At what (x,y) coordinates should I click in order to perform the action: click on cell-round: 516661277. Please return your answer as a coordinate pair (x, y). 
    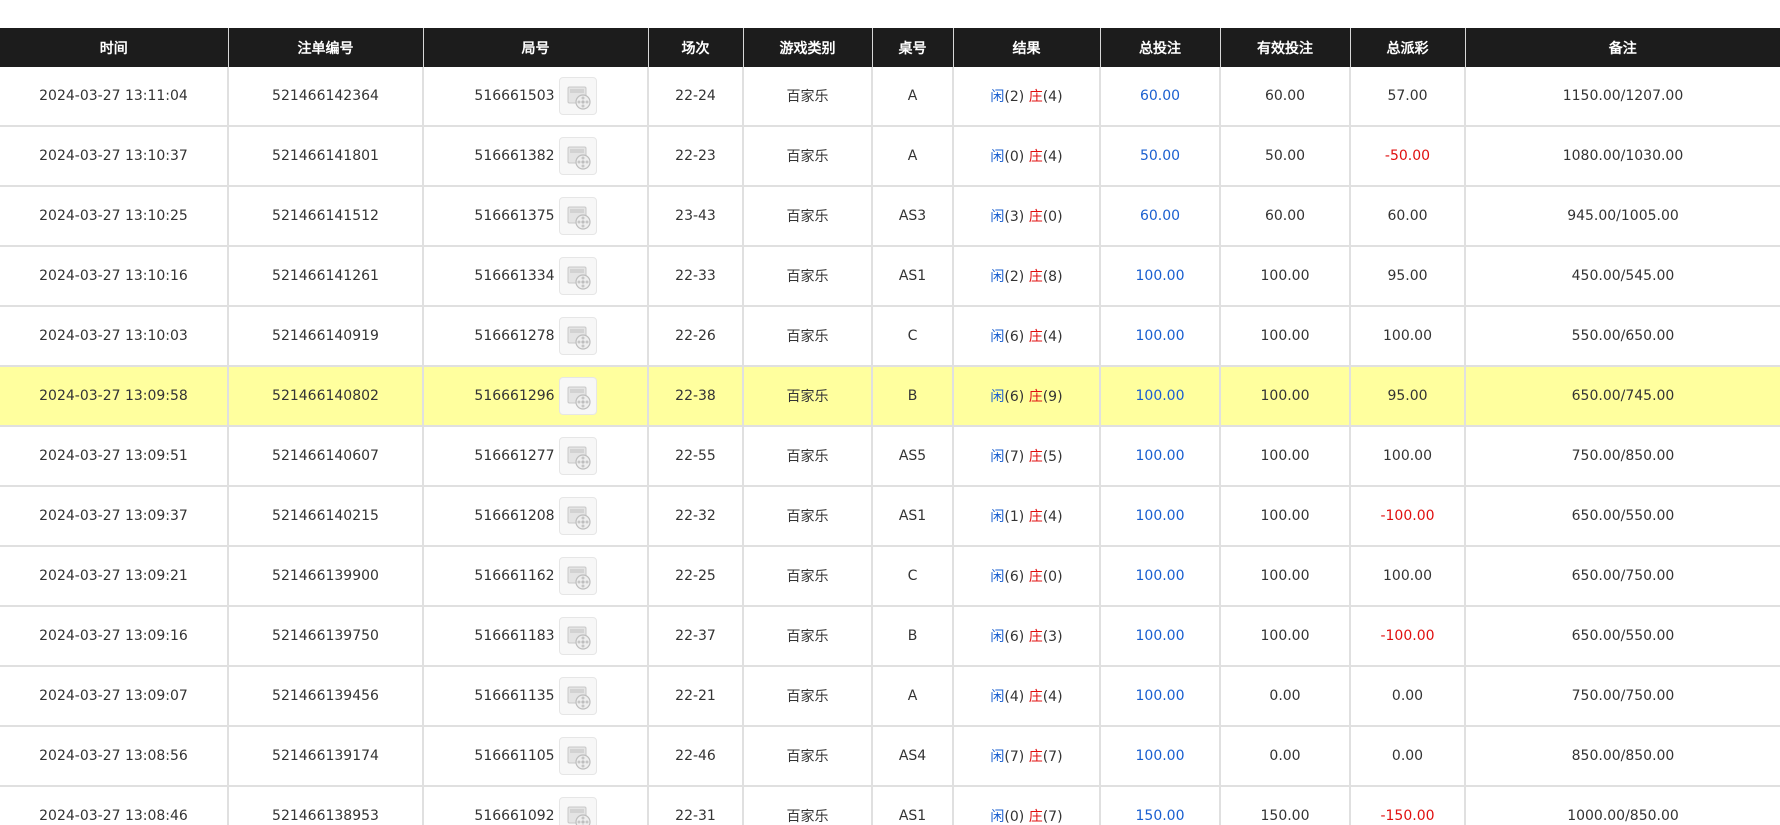
    Looking at the image, I should click on (535, 456).